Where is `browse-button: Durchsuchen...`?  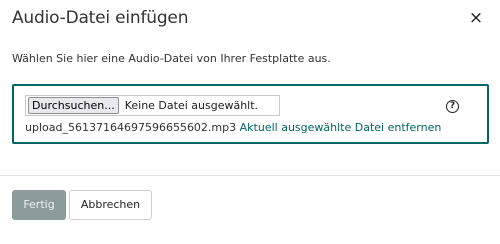
browse-button: Durchsuchen... is located at coordinates (73, 105).